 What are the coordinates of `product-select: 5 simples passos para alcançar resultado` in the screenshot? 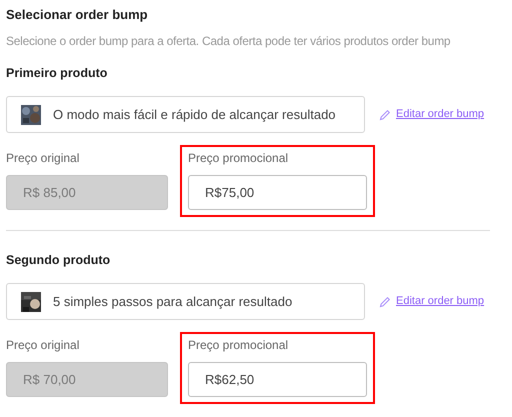 It's located at (185, 301).